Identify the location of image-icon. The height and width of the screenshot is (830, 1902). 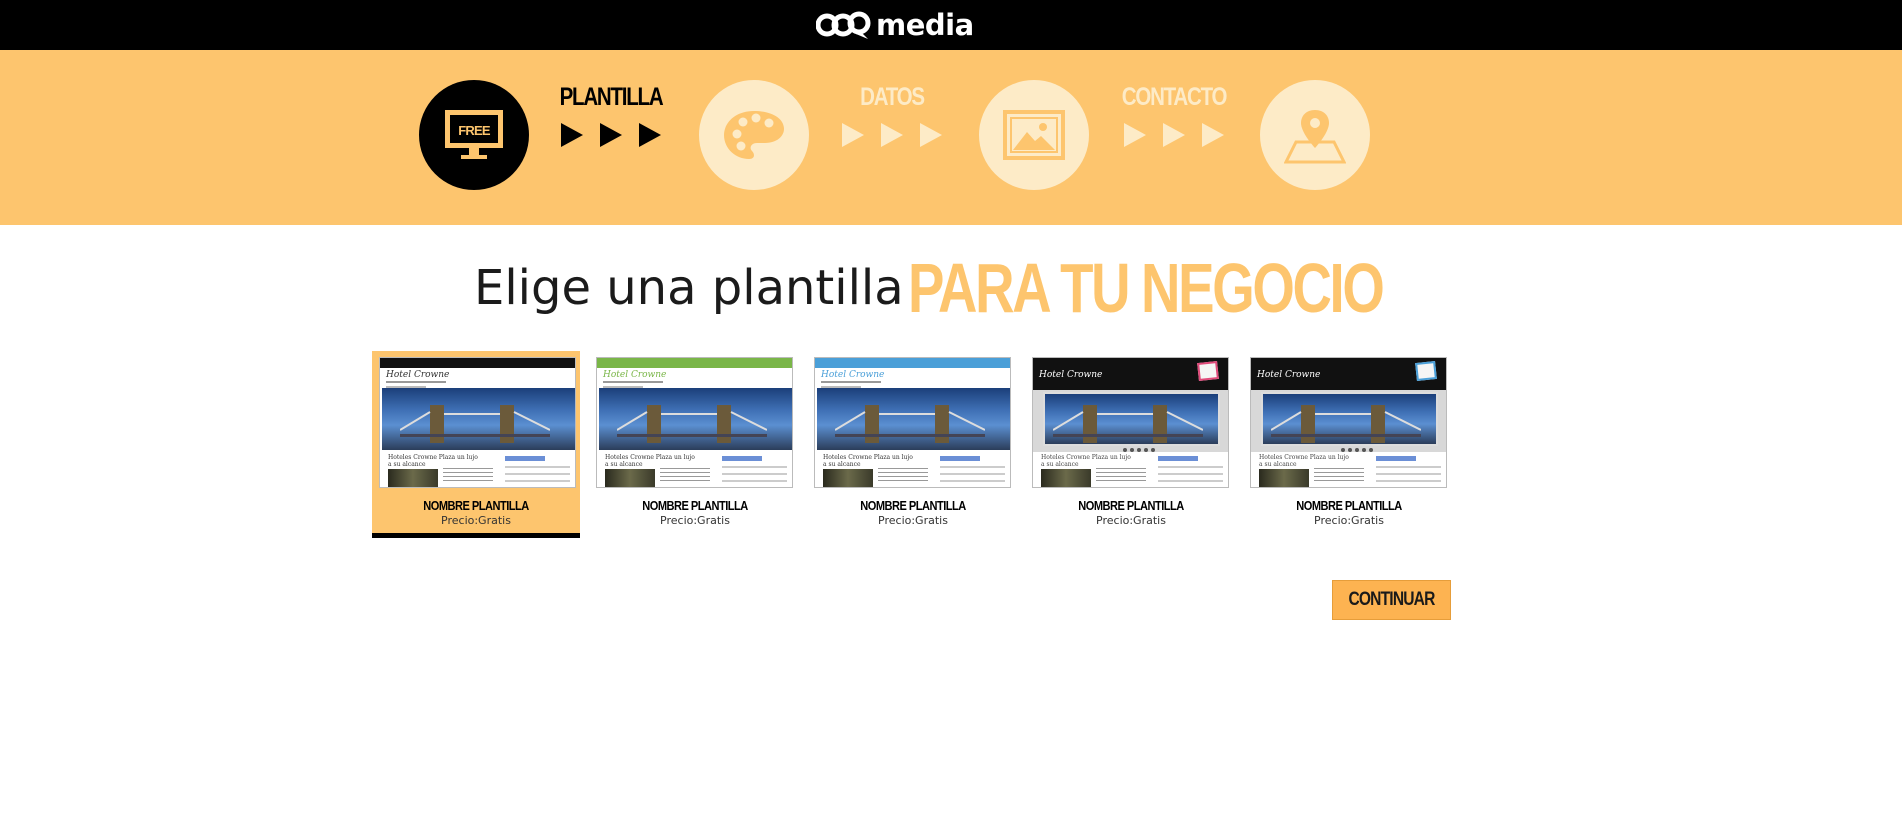
(1034, 135).